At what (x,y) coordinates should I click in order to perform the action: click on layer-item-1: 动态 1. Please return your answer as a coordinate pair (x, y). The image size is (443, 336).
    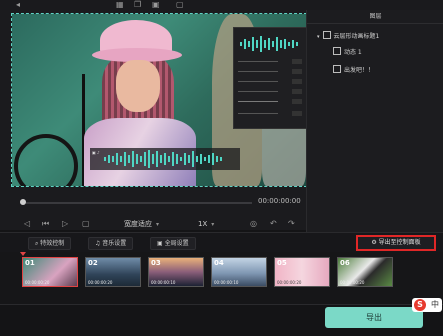
    Looking at the image, I should click on (347, 52).